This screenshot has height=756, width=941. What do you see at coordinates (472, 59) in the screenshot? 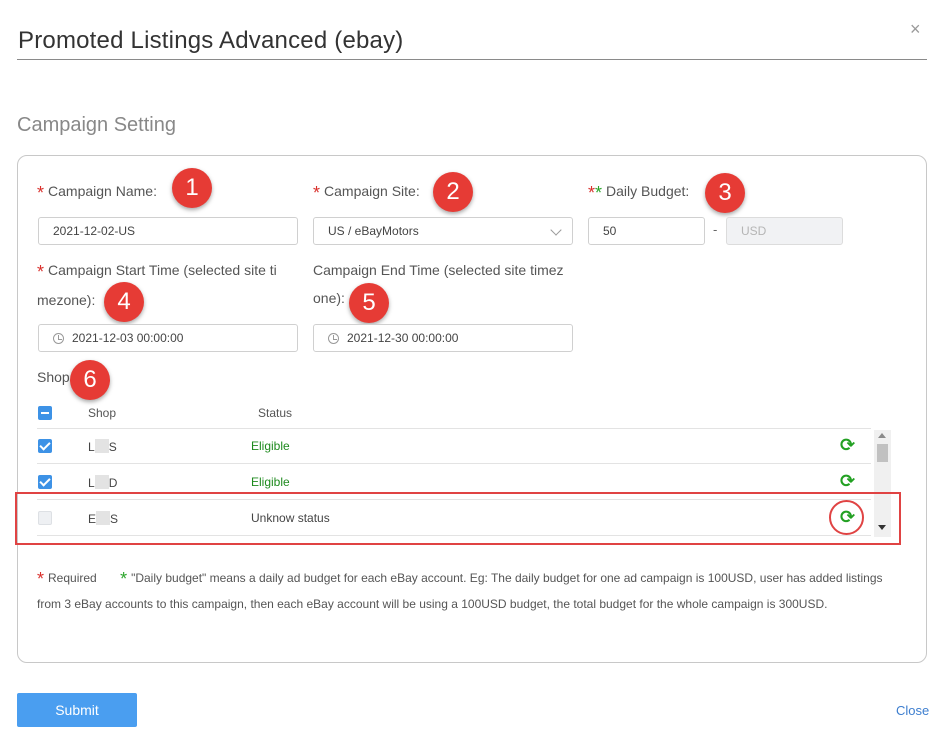
I see `title-divider` at bounding box center [472, 59].